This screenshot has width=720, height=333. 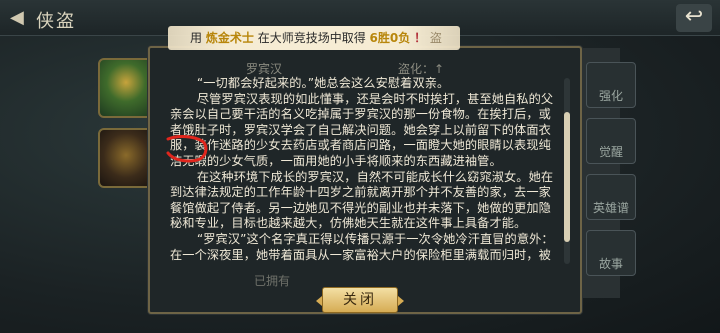 What do you see at coordinates (420, 38) in the screenshot?
I see `banner-suffix: ！` at bounding box center [420, 38].